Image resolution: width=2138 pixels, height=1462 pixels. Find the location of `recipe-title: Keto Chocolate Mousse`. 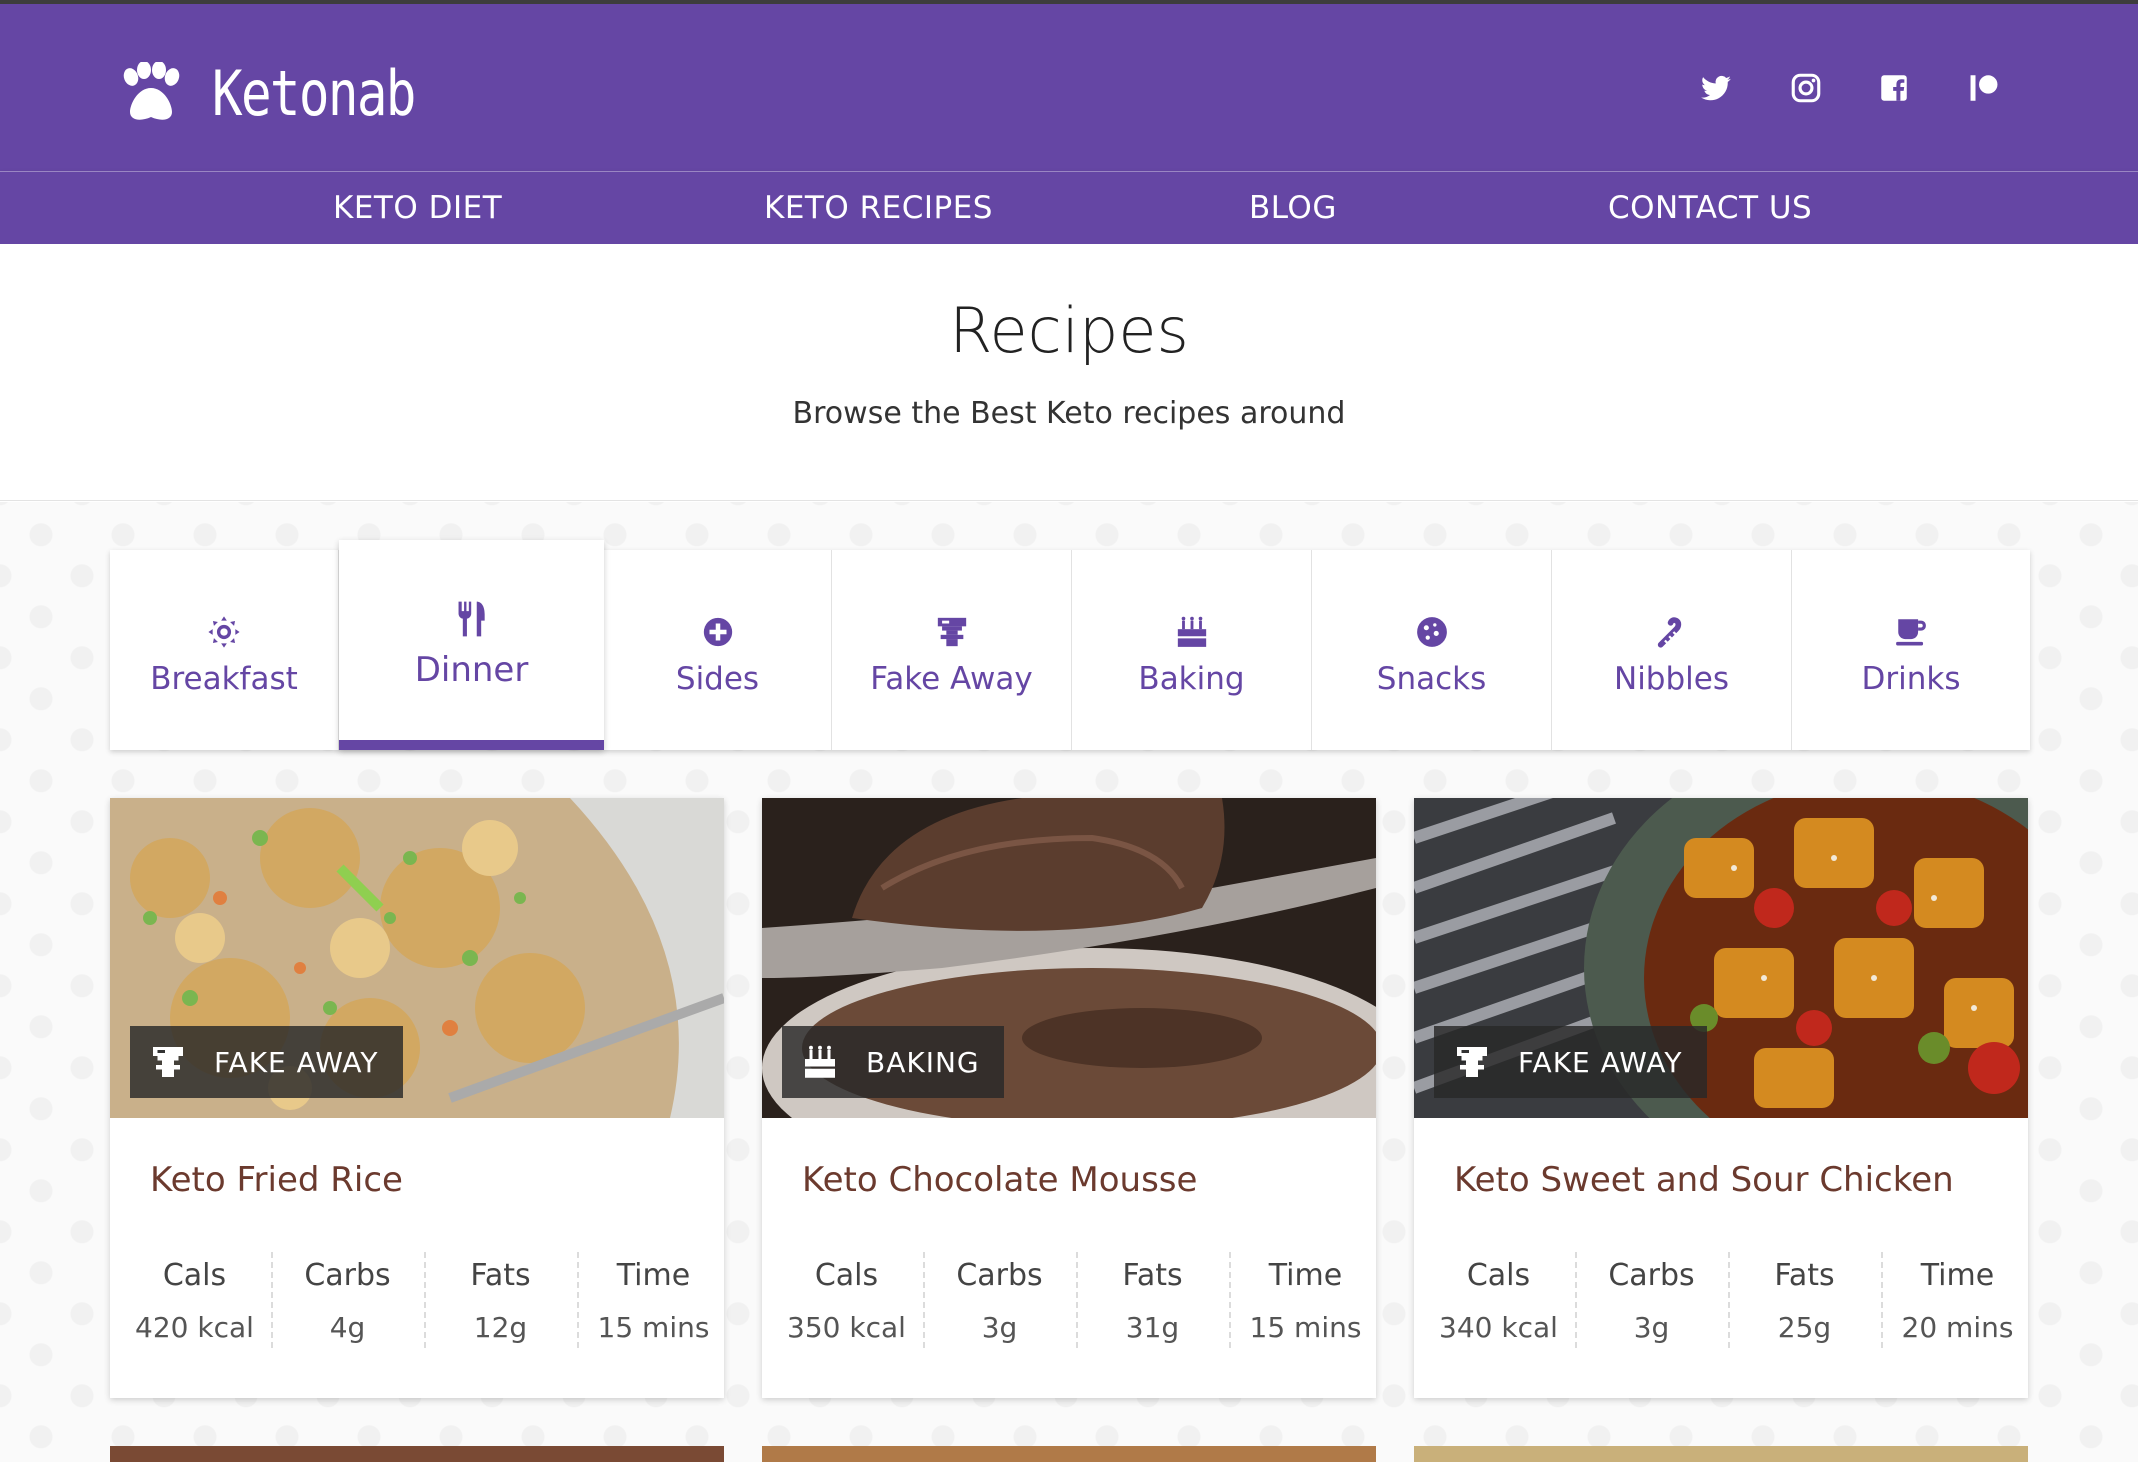

recipe-title: Keto Chocolate Mousse is located at coordinates (999, 1180).